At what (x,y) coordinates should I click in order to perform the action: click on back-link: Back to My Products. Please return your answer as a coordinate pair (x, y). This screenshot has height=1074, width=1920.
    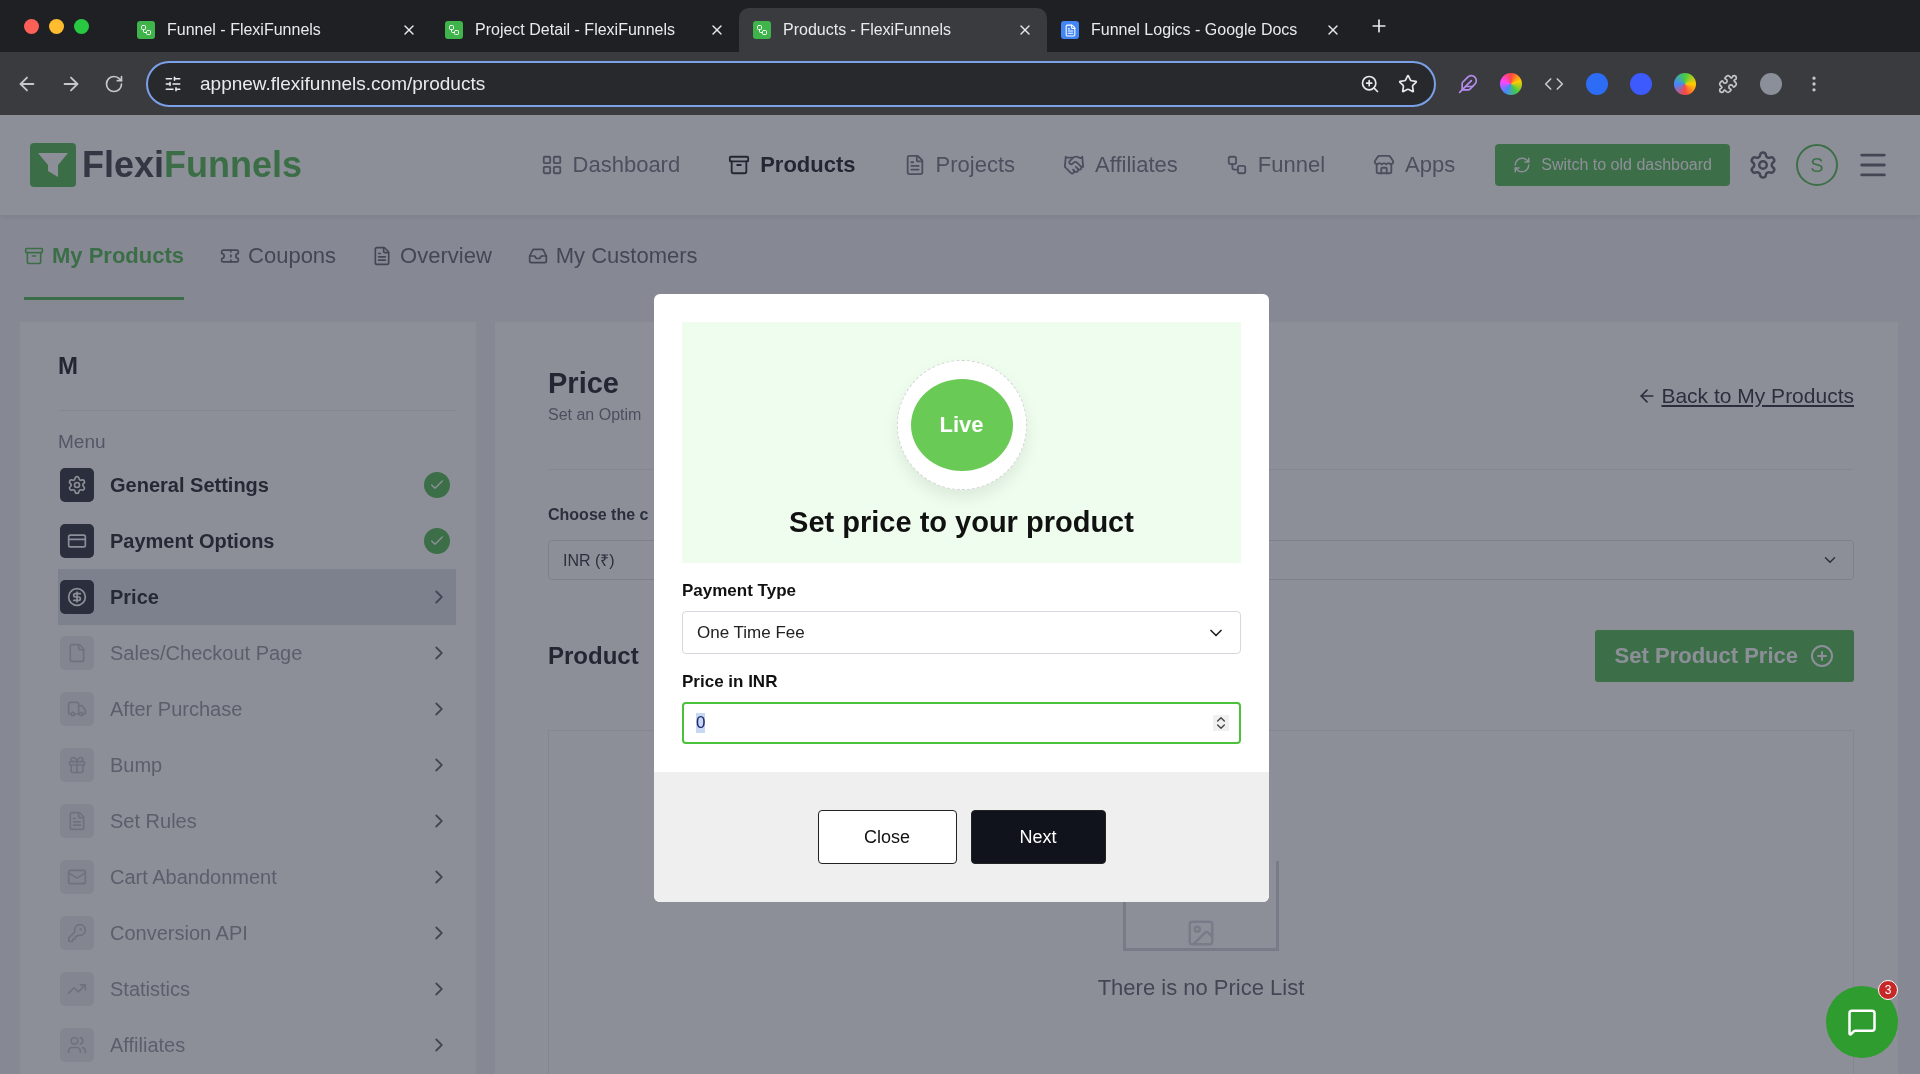
    Looking at the image, I should click on (1745, 395).